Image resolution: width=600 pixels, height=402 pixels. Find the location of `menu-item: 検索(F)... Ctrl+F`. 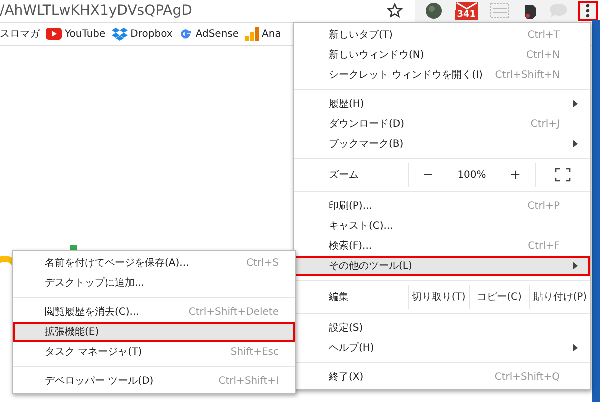

menu-item: 検索(F)... Ctrl+F is located at coordinates (442, 246).